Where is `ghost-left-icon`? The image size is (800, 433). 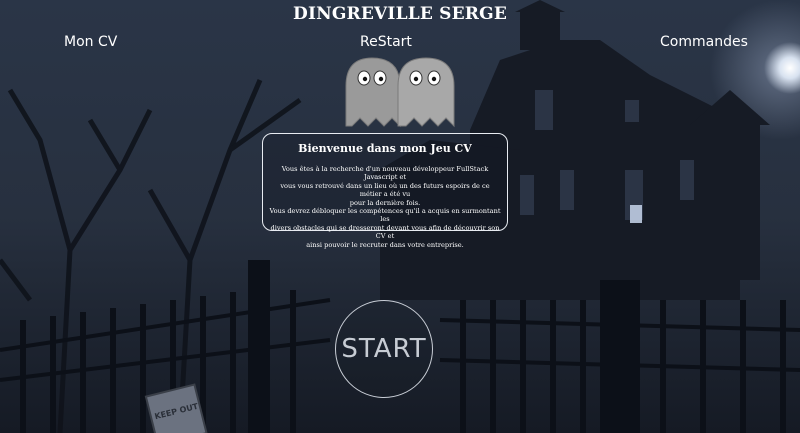
ghost-left-icon is located at coordinates (373, 92).